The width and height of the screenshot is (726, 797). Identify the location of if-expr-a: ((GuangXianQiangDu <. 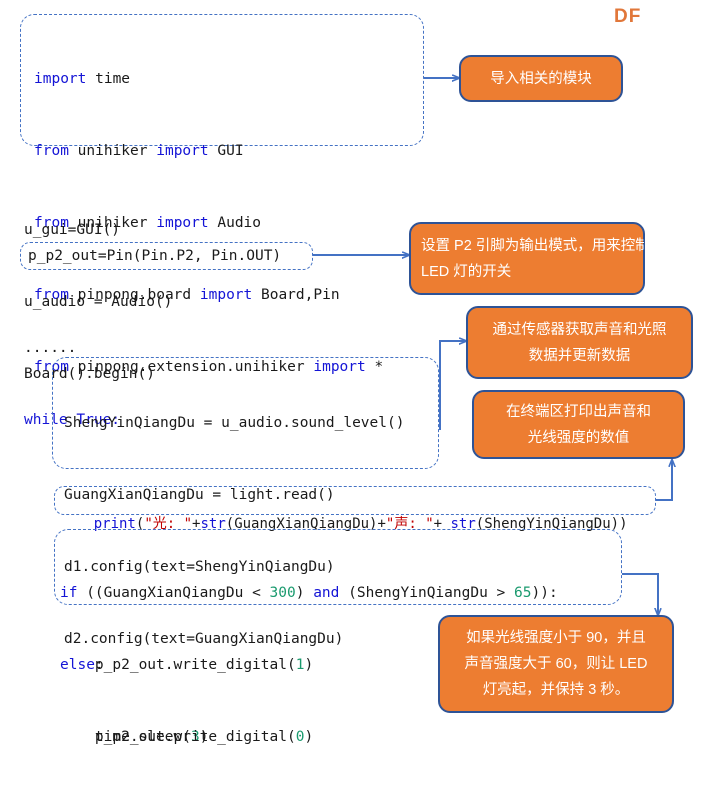
(173, 593).